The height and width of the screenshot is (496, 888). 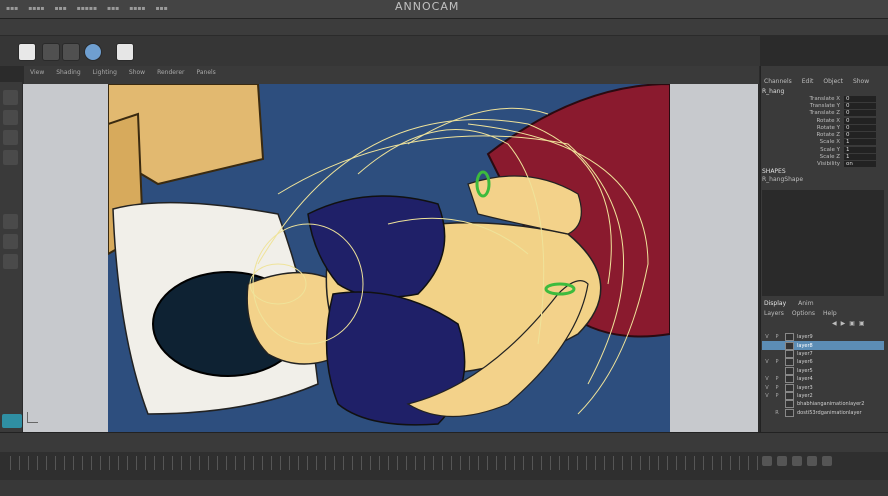 What do you see at coordinates (823, 379) in the screenshot?
I see `layer-row: V Player4` at bounding box center [823, 379].